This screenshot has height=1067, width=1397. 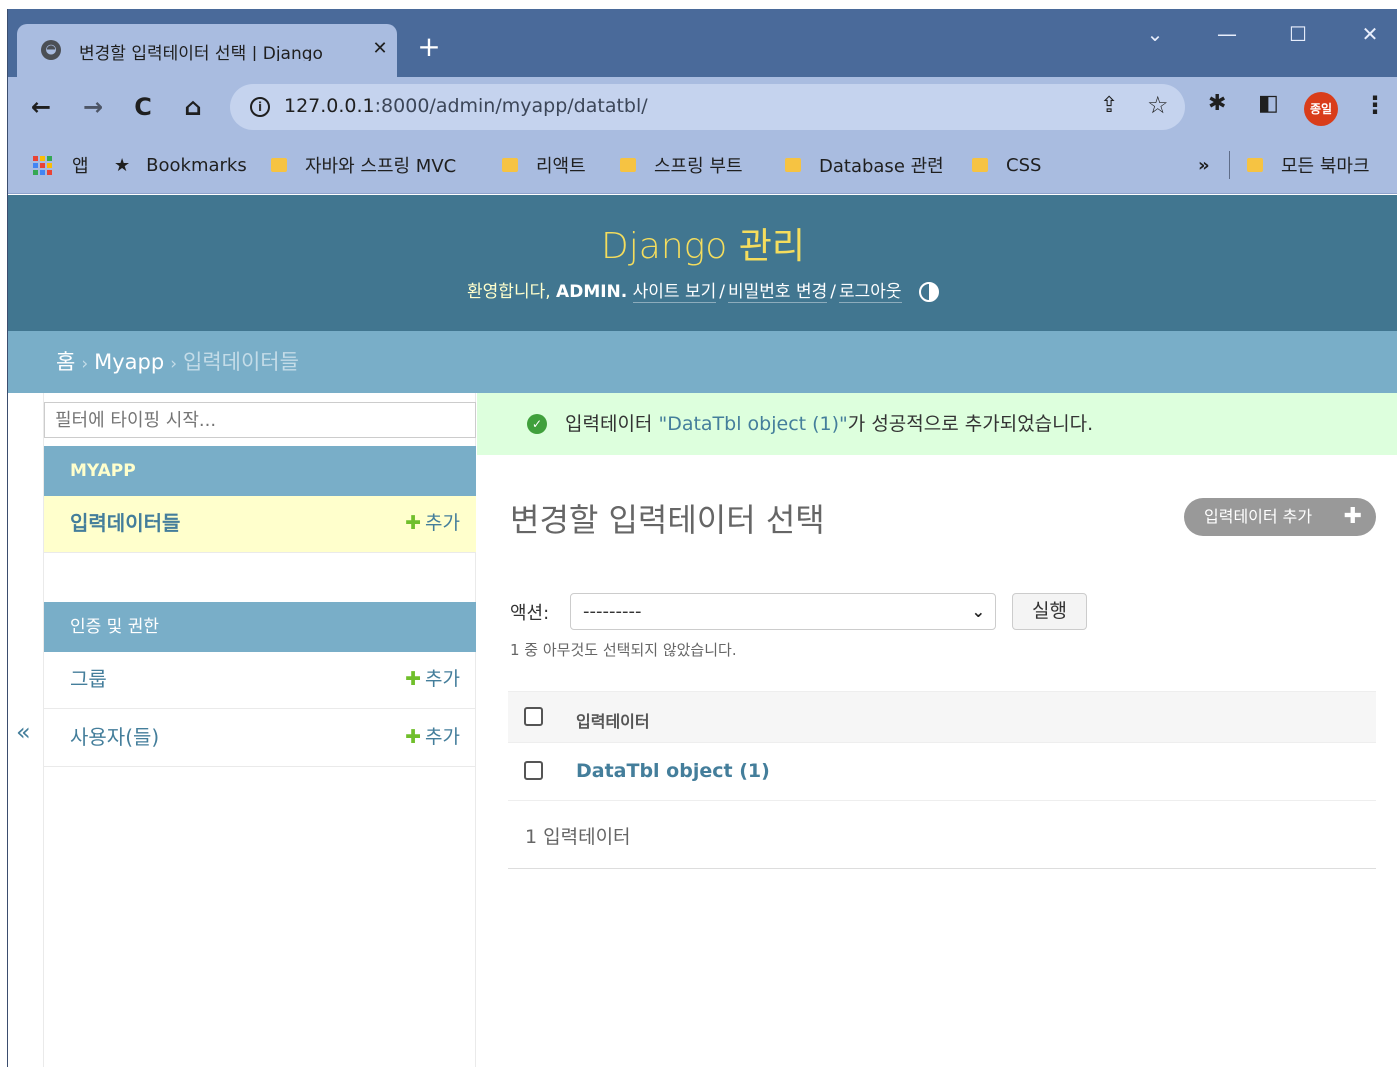 I want to click on sidebar-app-auth: 인증 및 권한, so click(x=260, y=627).